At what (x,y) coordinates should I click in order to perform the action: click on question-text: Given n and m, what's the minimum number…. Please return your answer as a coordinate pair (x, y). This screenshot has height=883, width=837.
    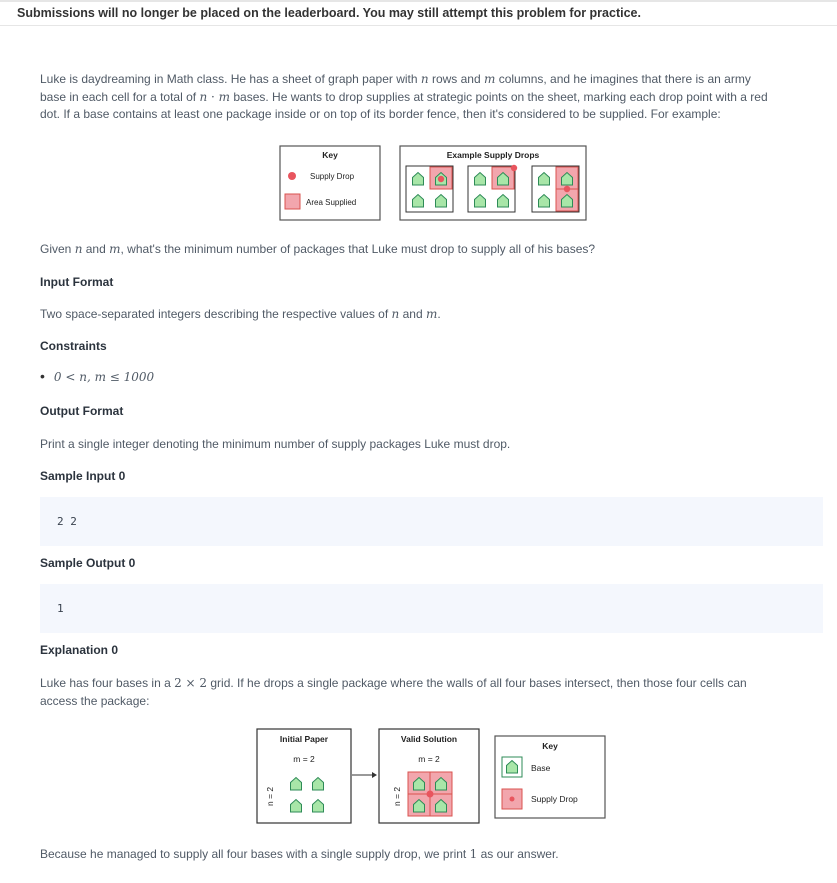
    Looking at the image, I should click on (318, 249).